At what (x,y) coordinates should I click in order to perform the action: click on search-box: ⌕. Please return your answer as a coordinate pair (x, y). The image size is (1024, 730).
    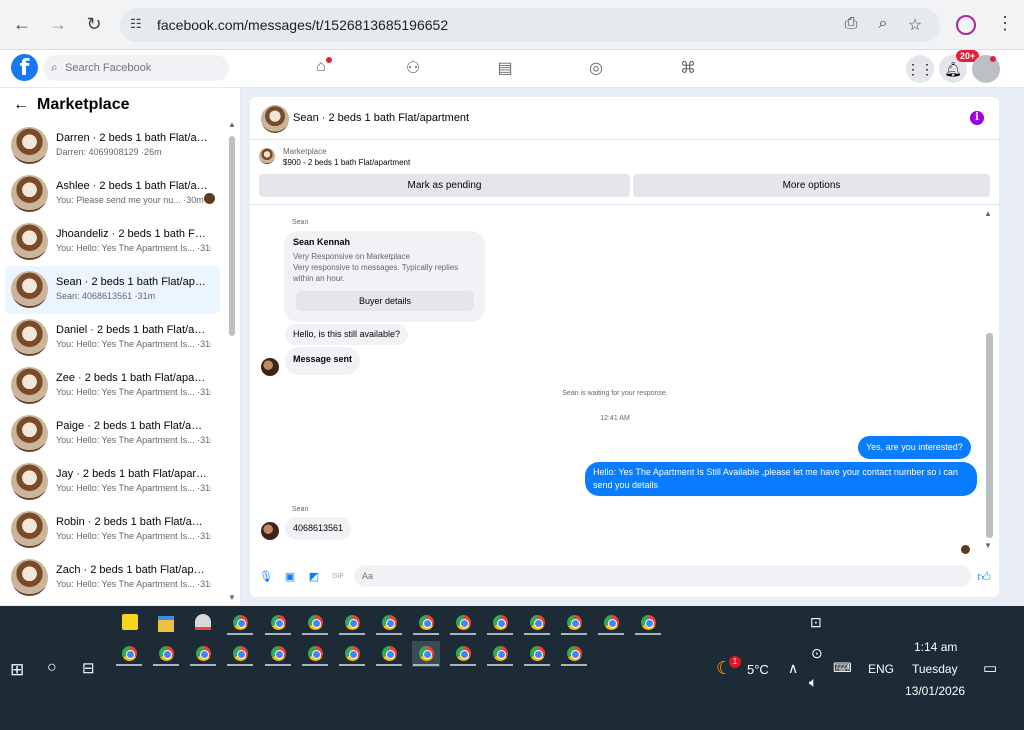
    Looking at the image, I should click on (136, 68).